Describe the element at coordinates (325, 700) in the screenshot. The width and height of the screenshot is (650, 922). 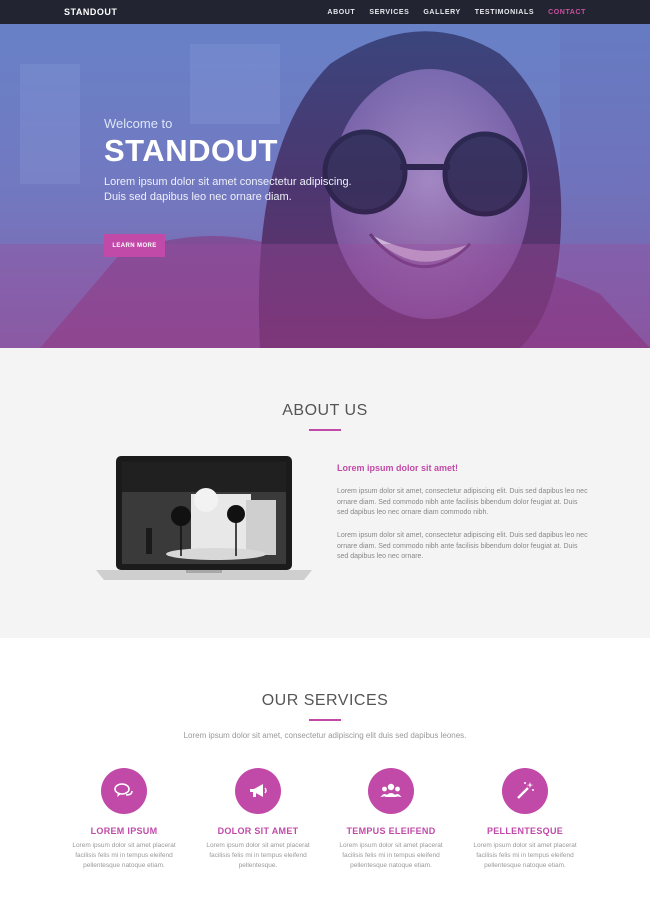
I see `services-title: OUR SERVICES` at that location.